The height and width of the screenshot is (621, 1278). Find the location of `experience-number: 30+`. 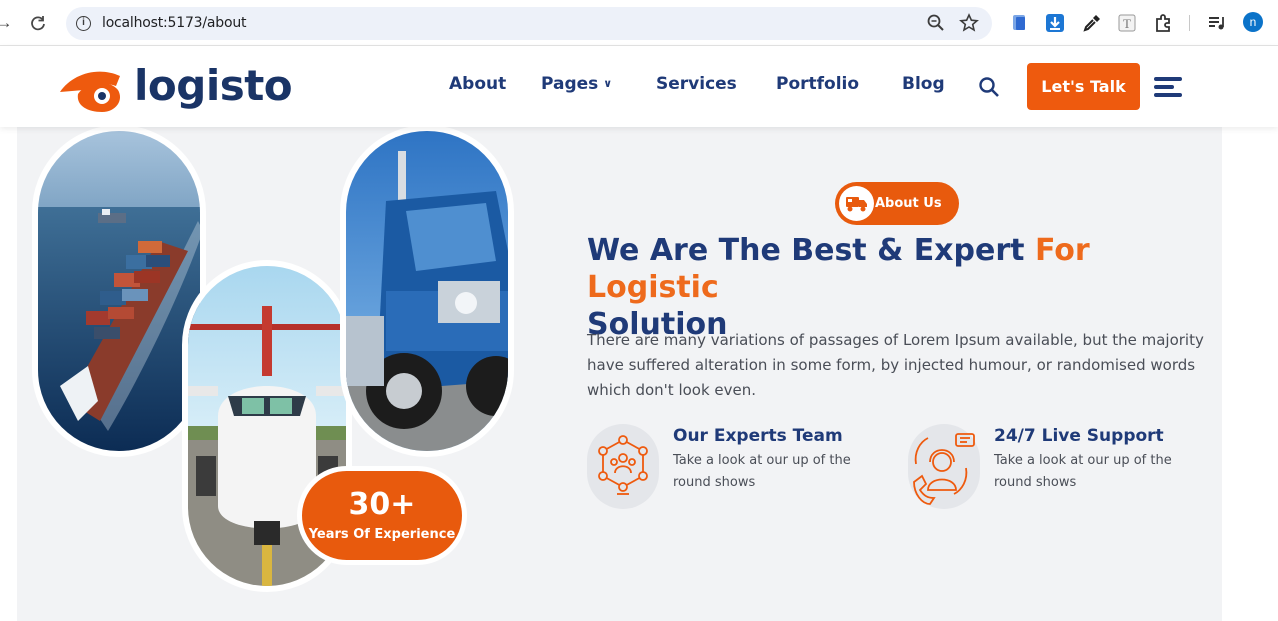

experience-number: 30+ is located at coordinates (382, 504).